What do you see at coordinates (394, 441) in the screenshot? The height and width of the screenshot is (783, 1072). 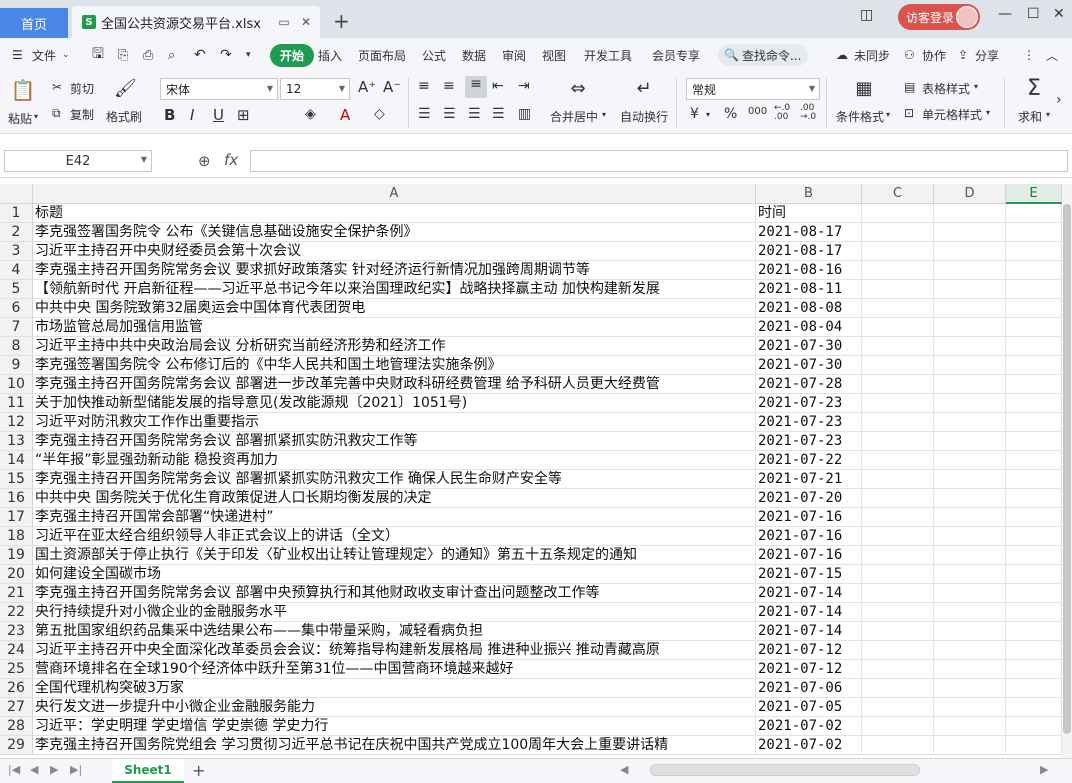 I see `table-cell: 李克强主持召开国务院常务会议 部署抓紧抓实防汛救灾工作等` at bounding box center [394, 441].